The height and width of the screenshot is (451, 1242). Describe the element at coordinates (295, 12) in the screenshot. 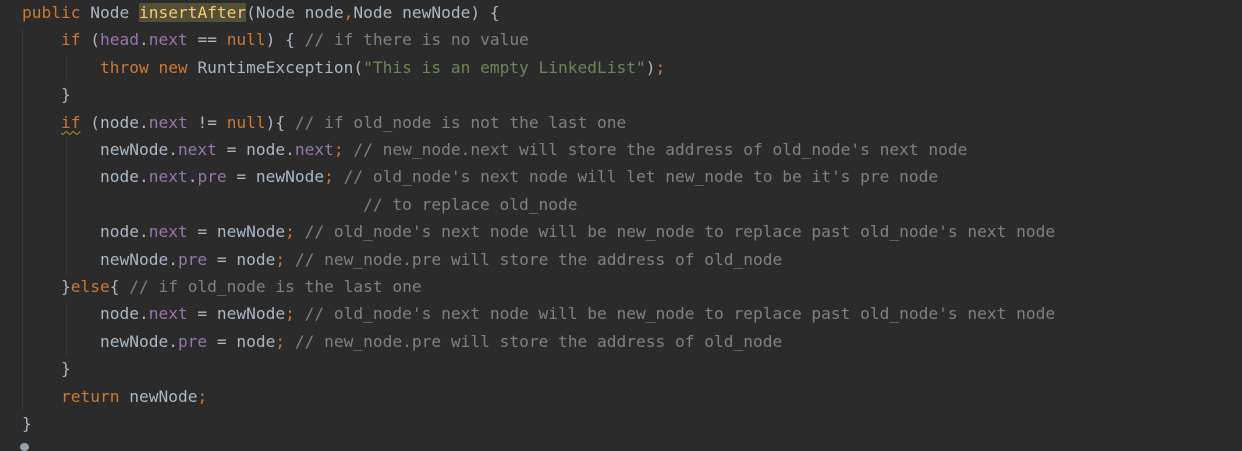

I see `code-token: (Node node` at that location.